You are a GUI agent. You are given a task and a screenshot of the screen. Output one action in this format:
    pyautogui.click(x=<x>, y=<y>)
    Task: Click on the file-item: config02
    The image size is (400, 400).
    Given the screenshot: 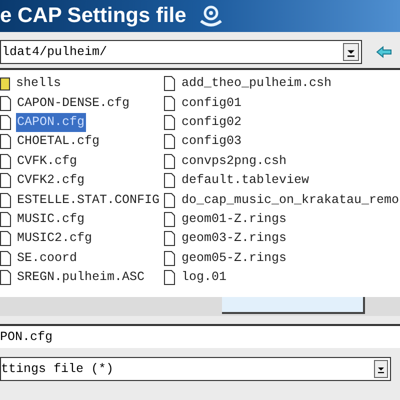 What is the action you would take?
    pyautogui.click(x=211, y=122)
    